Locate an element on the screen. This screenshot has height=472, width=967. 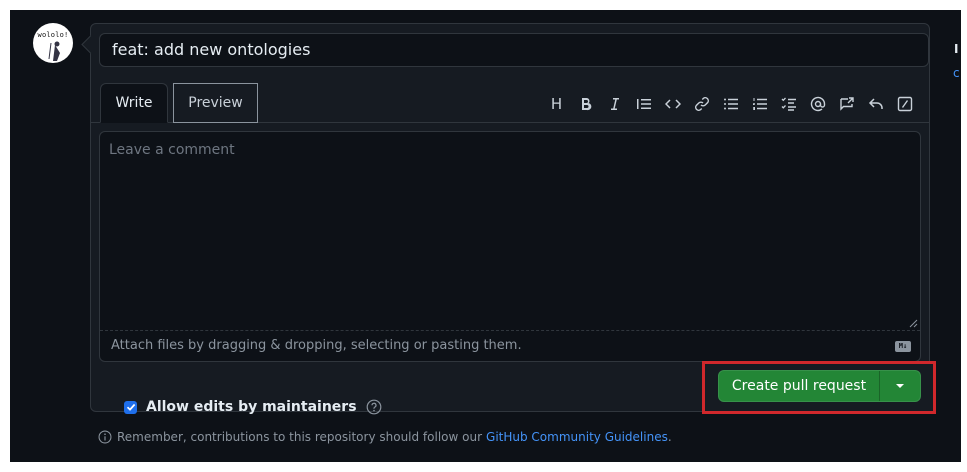
avatar: wololo! is located at coordinates (53, 43).